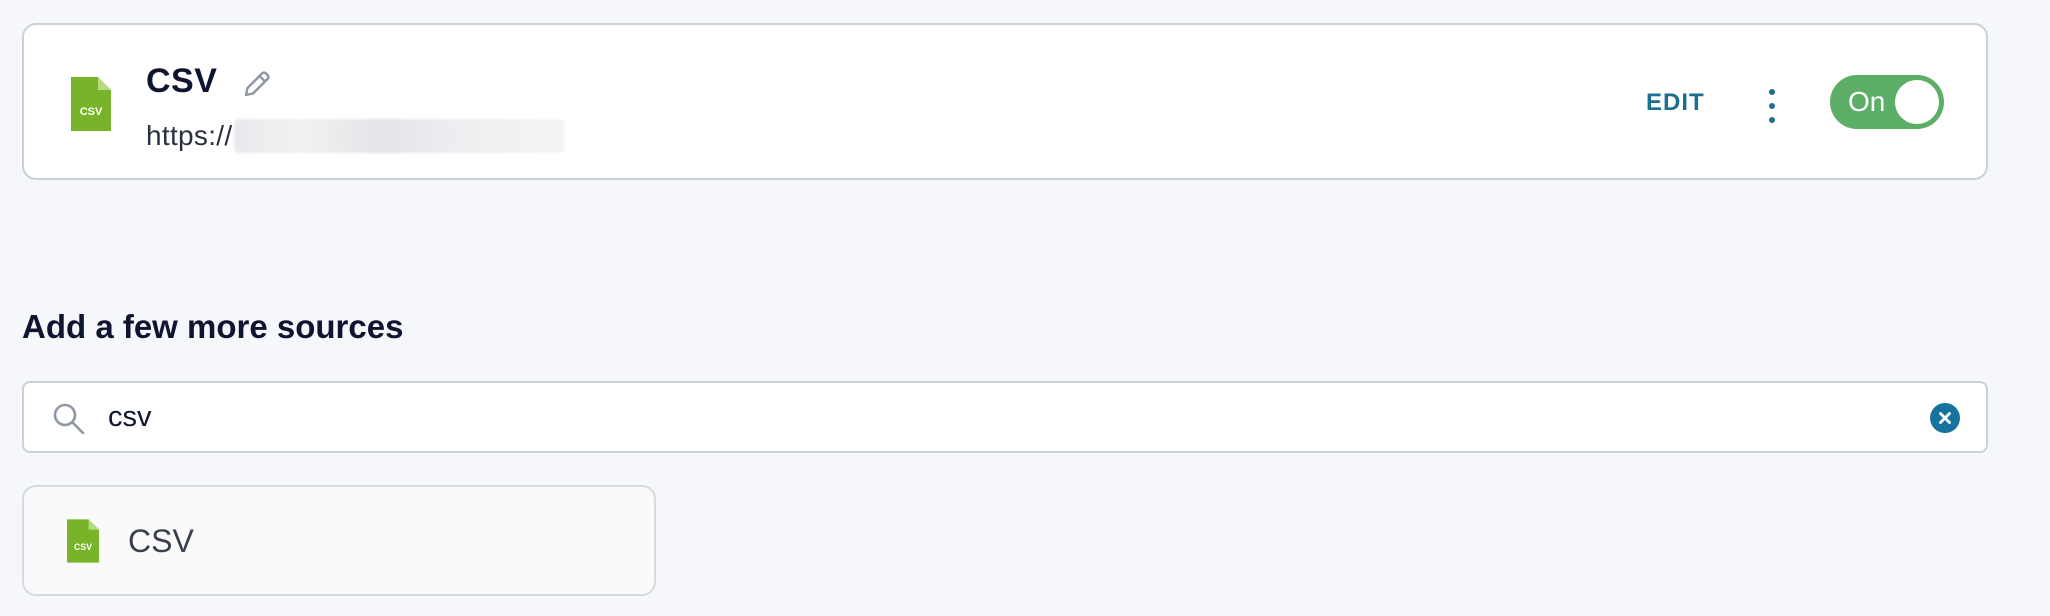 The image size is (2050, 616). I want to click on source-url-redacted, so click(399, 136).